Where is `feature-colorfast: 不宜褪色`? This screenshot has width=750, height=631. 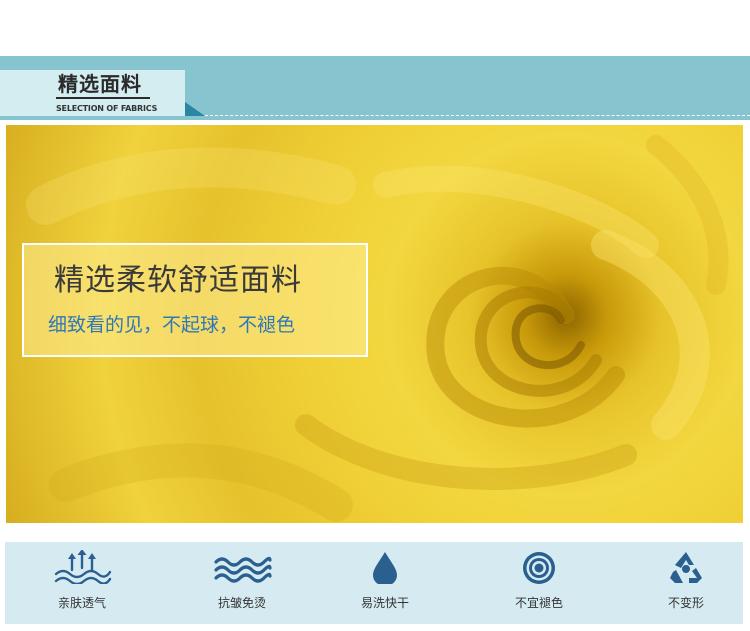
feature-colorfast: 不宜褪色 is located at coordinates (539, 583).